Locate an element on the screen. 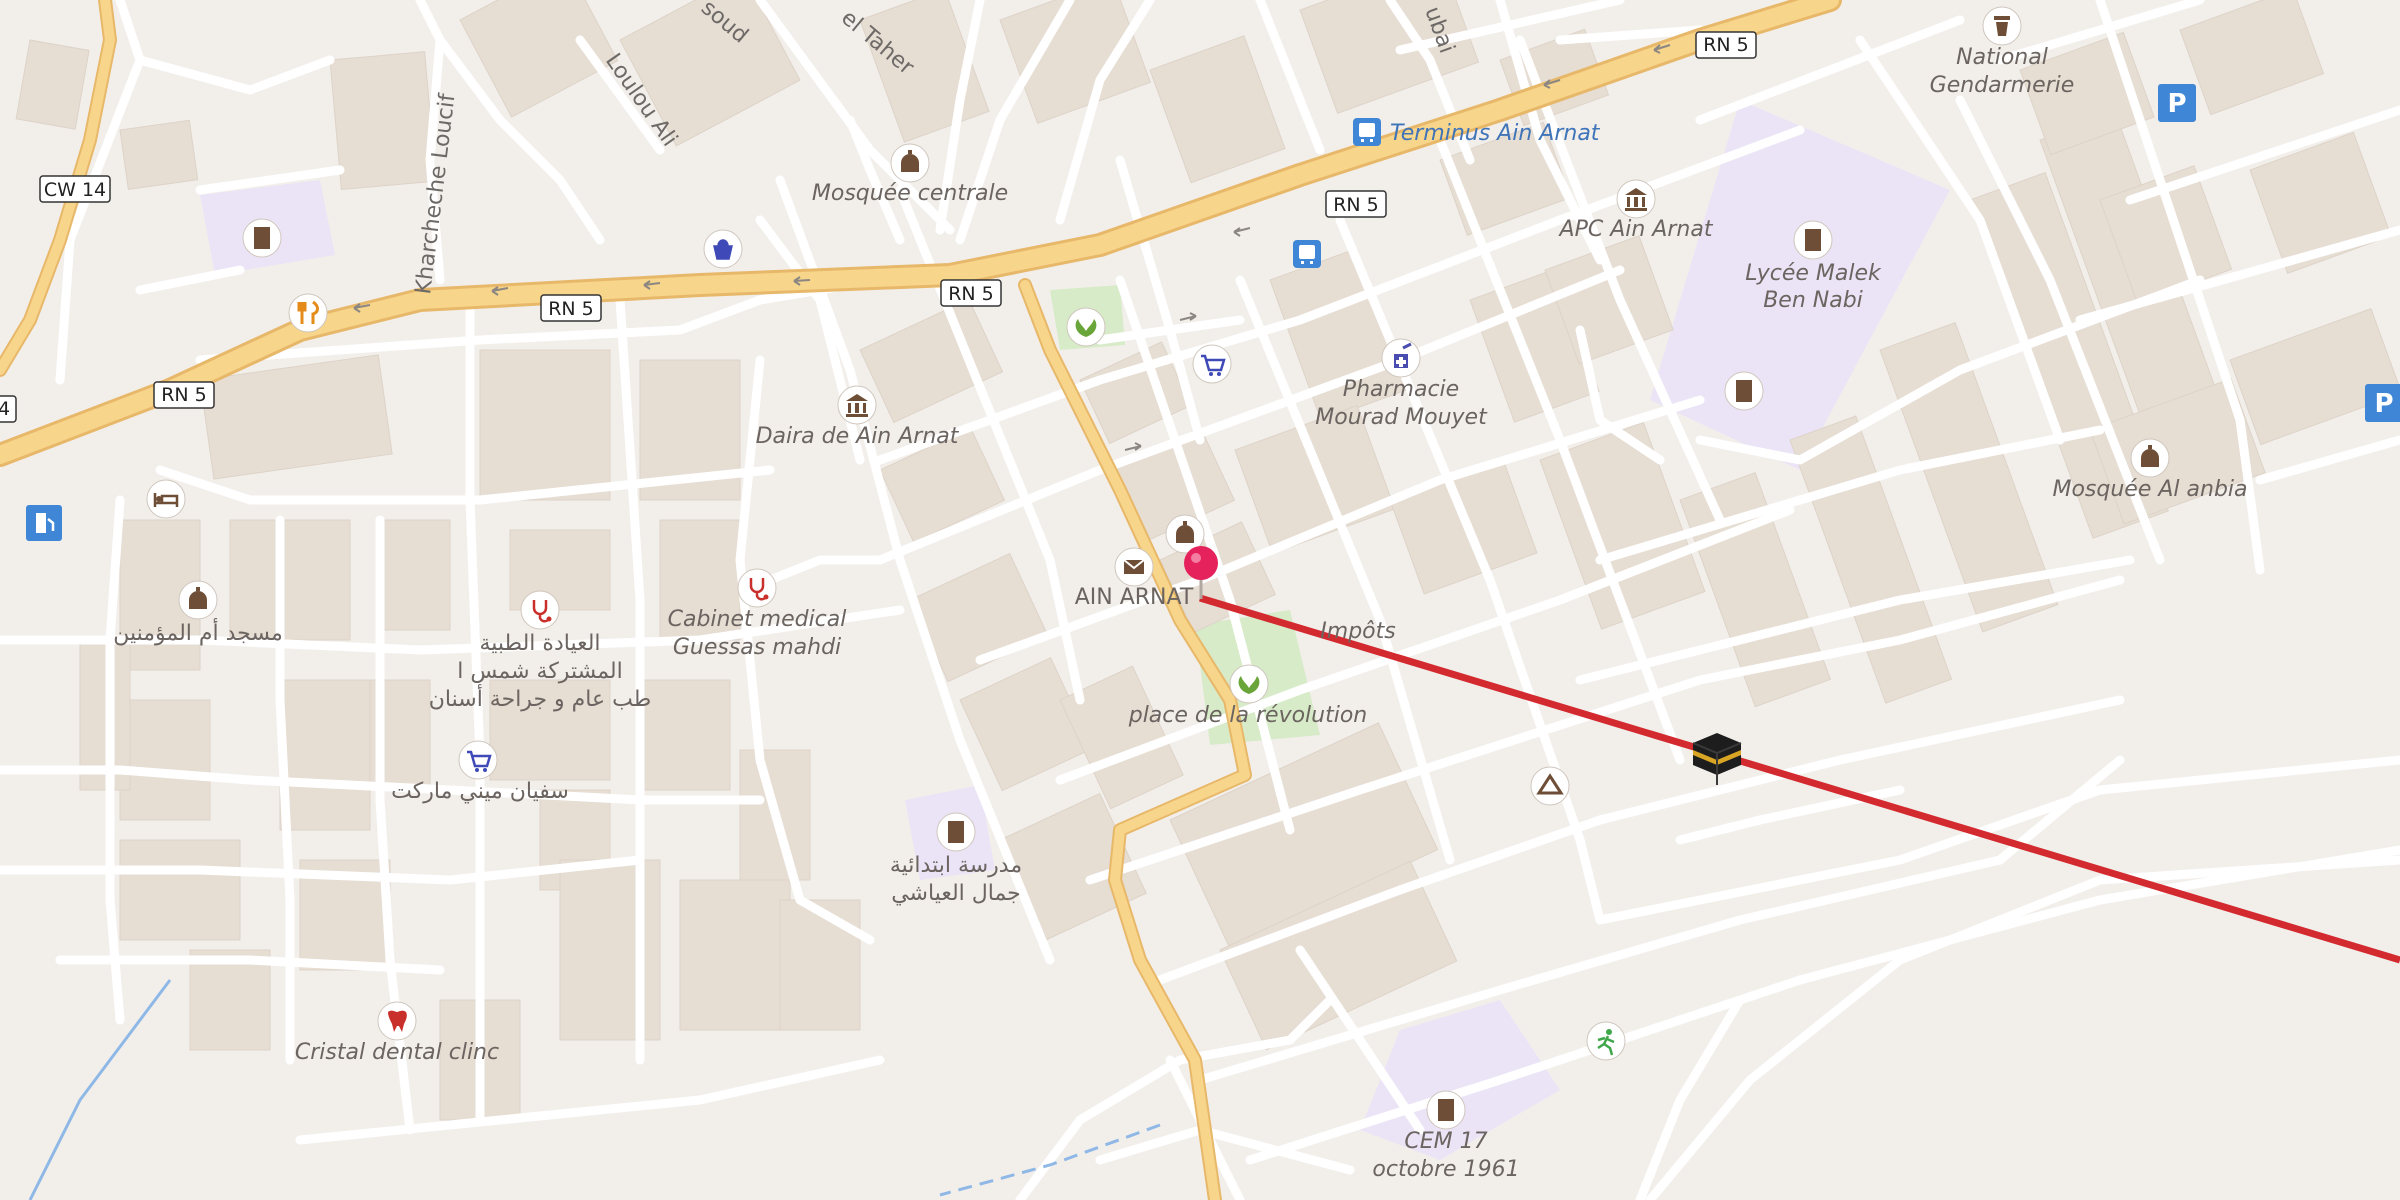 The image size is (2400, 1200). label-clinic-ar-1: العيادة الطبية is located at coordinates (539, 643).